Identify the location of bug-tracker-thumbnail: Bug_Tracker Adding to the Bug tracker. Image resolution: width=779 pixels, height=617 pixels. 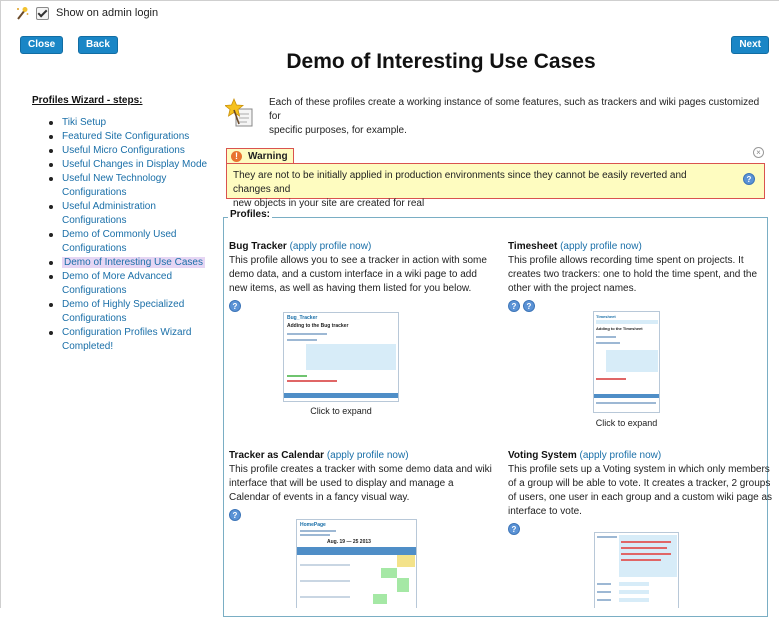
(341, 357).